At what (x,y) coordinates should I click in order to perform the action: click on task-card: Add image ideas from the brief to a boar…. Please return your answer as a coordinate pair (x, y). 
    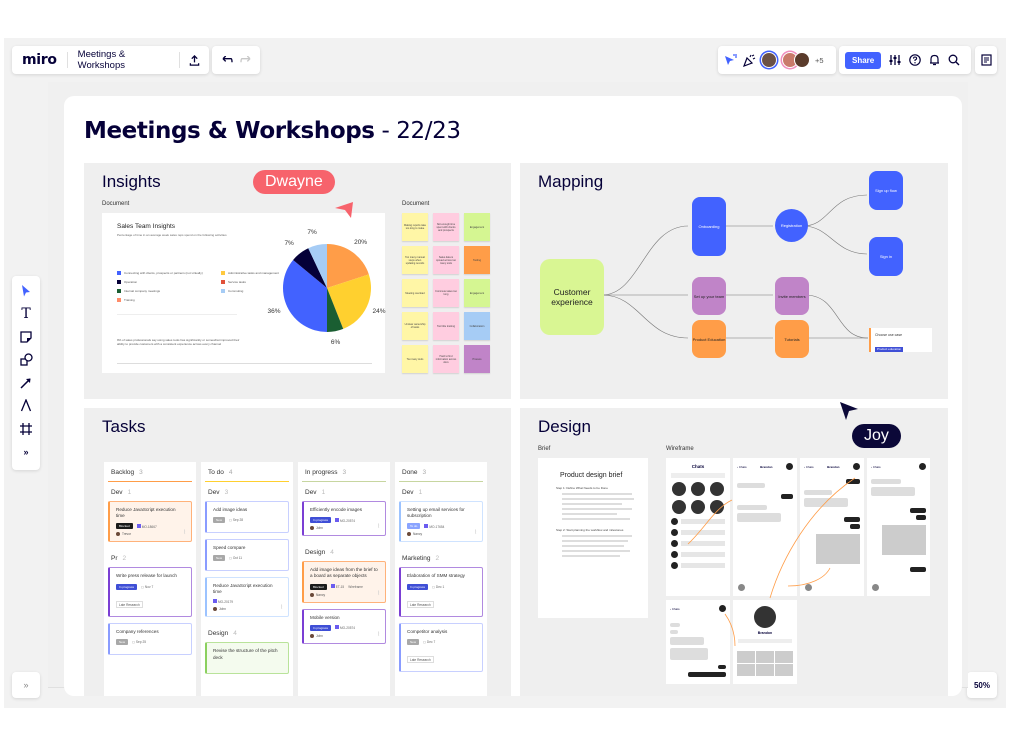
    Looking at the image, I should click on (344, 582).